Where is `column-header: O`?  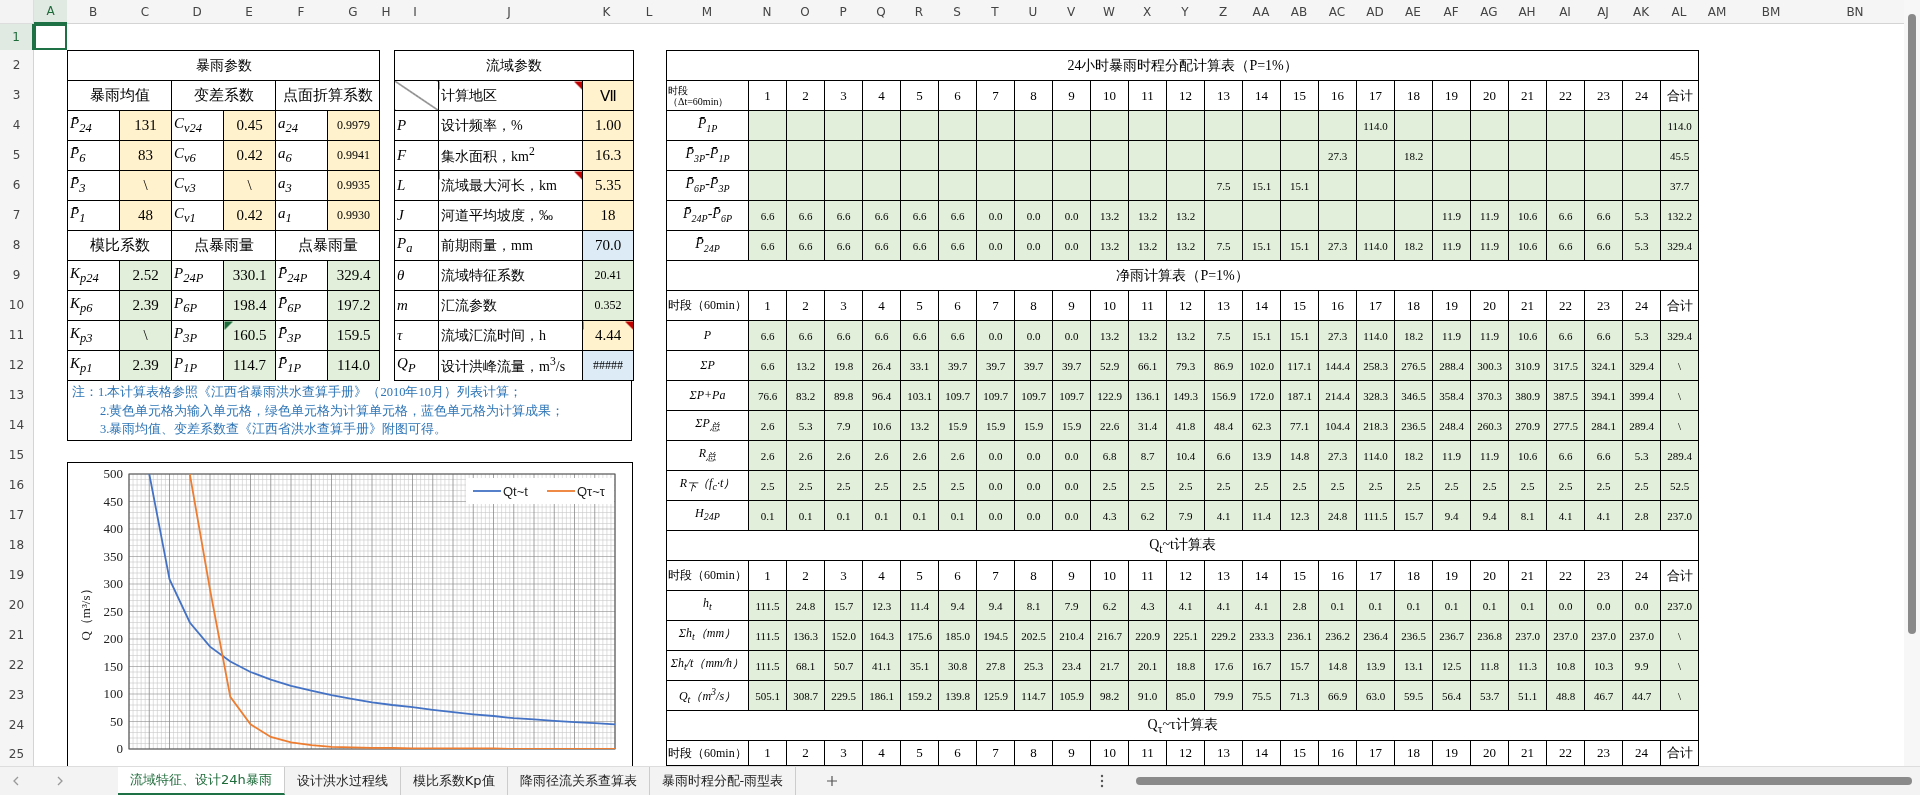 column-header: O is located at coordinates (805, 12).